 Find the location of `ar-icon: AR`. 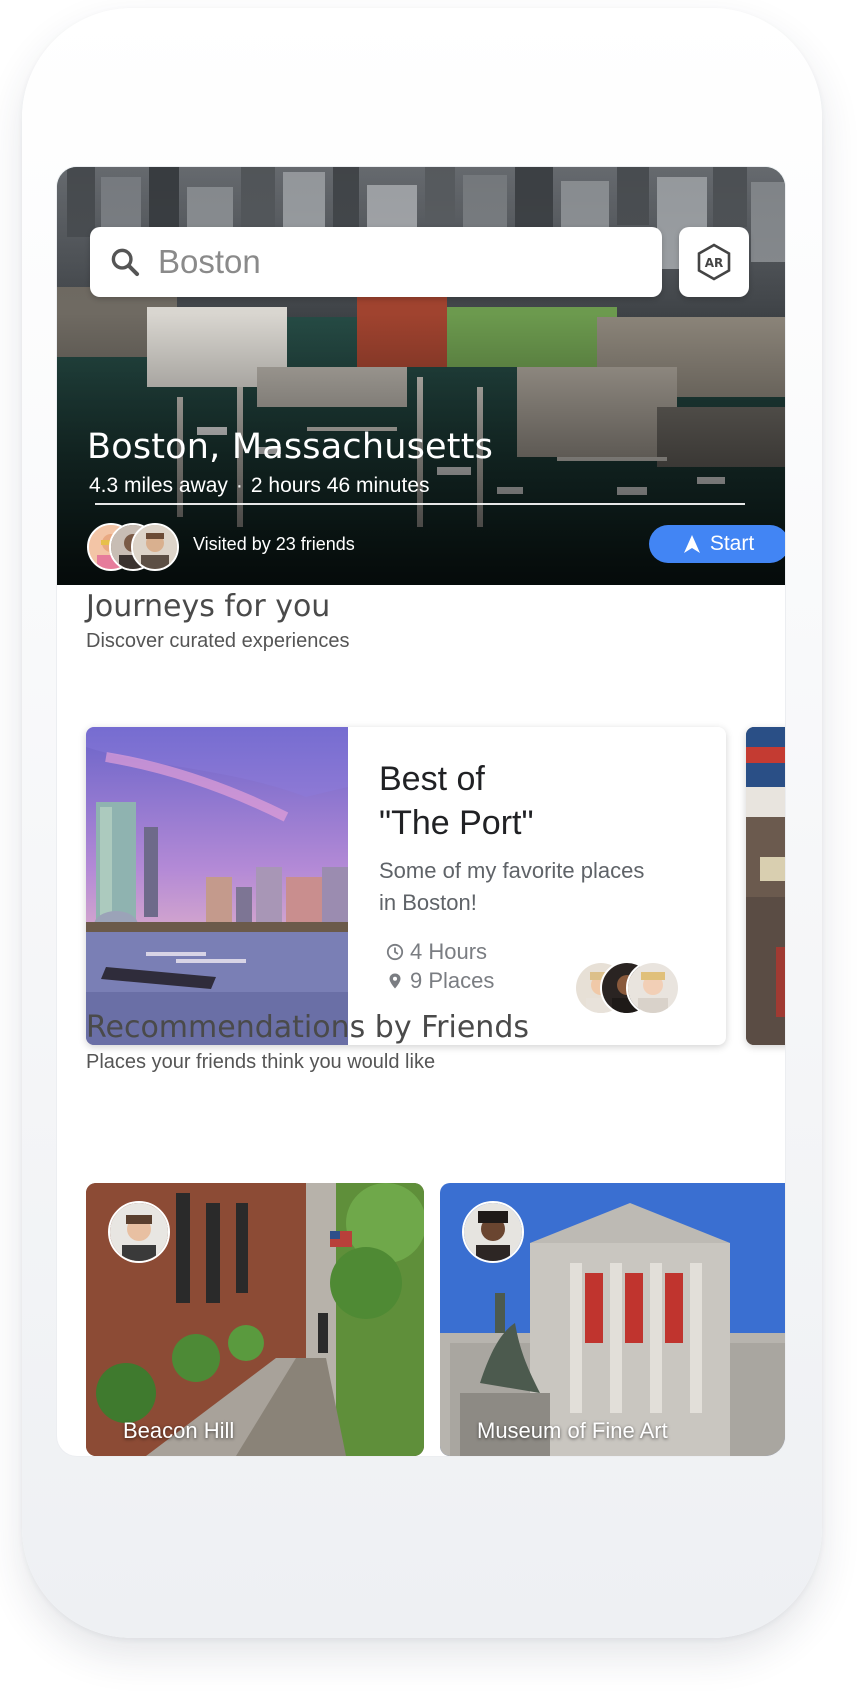

ar-icon: AR is located at coordinates (714, 262).